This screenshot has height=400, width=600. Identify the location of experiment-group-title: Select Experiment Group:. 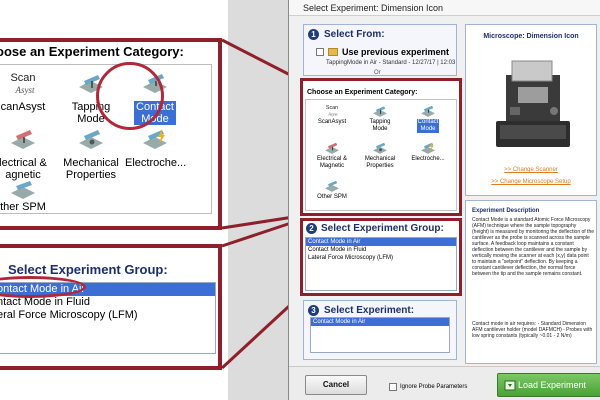
(382, 228).